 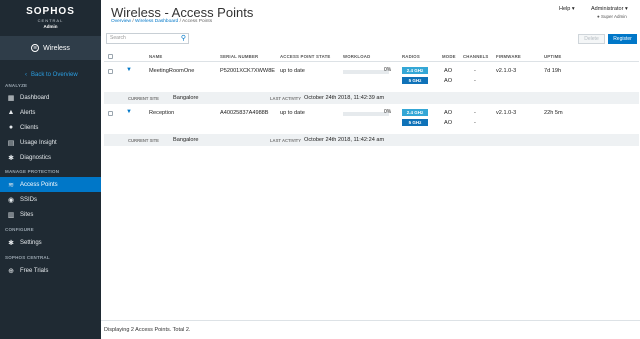 I want to click on toolbar: Search ⚲ Delete Register, so click(x=370, y=39).